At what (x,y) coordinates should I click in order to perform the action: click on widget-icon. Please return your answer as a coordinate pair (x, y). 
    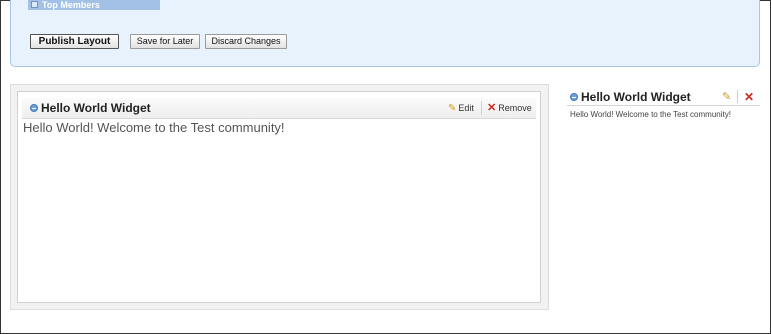
    Looking at the image, I should click on (34, 4).